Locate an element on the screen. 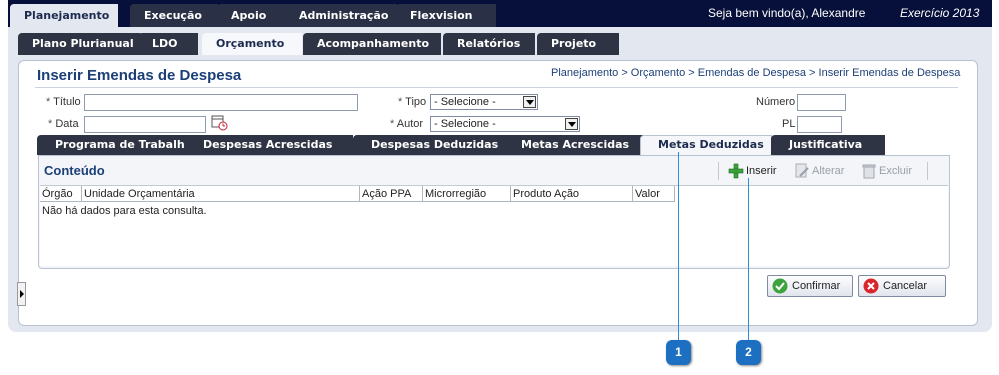 Image resolution: width=999 pixels, height=375 pixels. tab-label: Metas Acrescidas is located at coordinates (575, 144).